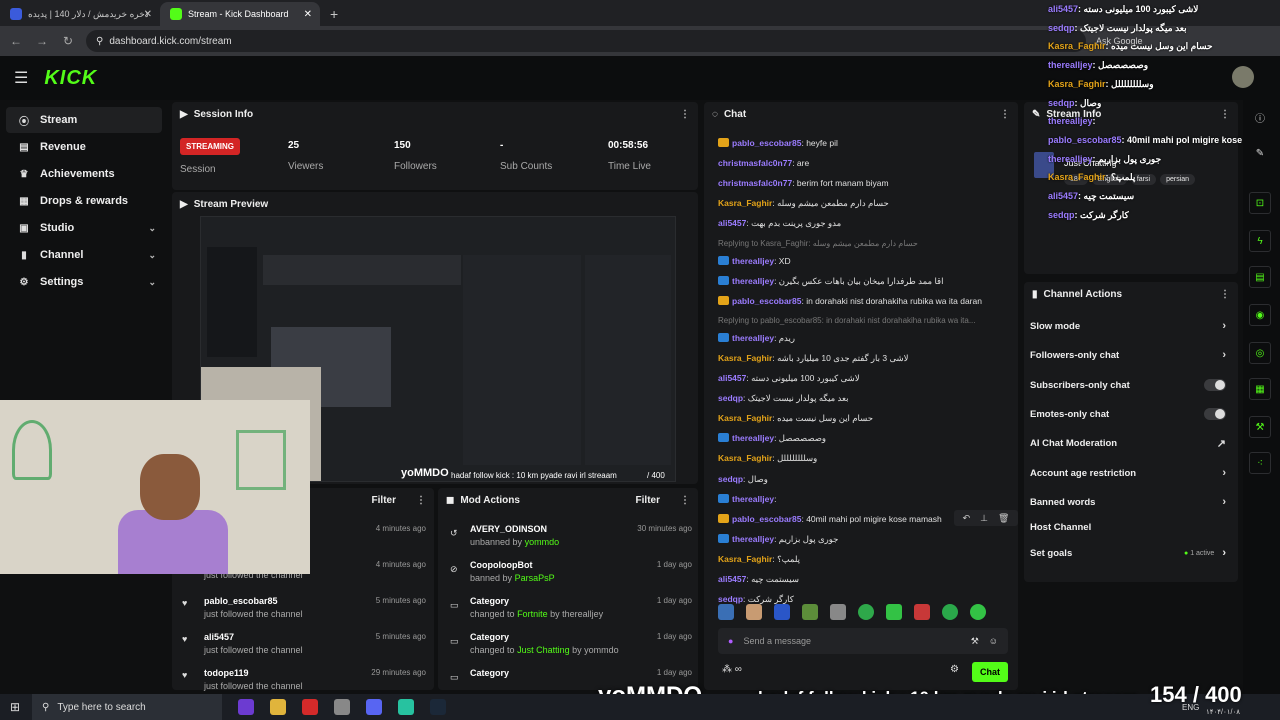 Image resolution: width=1280 pixels, height=720 pixels. I want to click on avatar, so click(1243, 77).